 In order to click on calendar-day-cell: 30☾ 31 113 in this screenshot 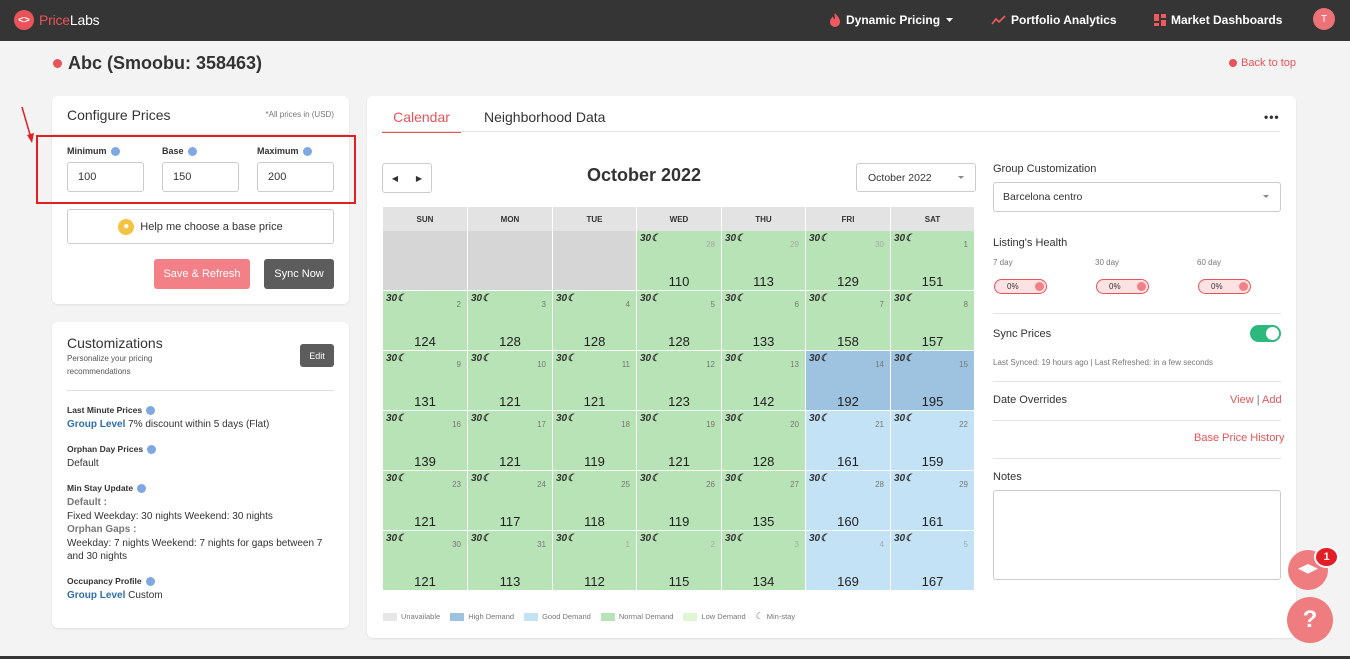, I will do `click(510, 561)`.